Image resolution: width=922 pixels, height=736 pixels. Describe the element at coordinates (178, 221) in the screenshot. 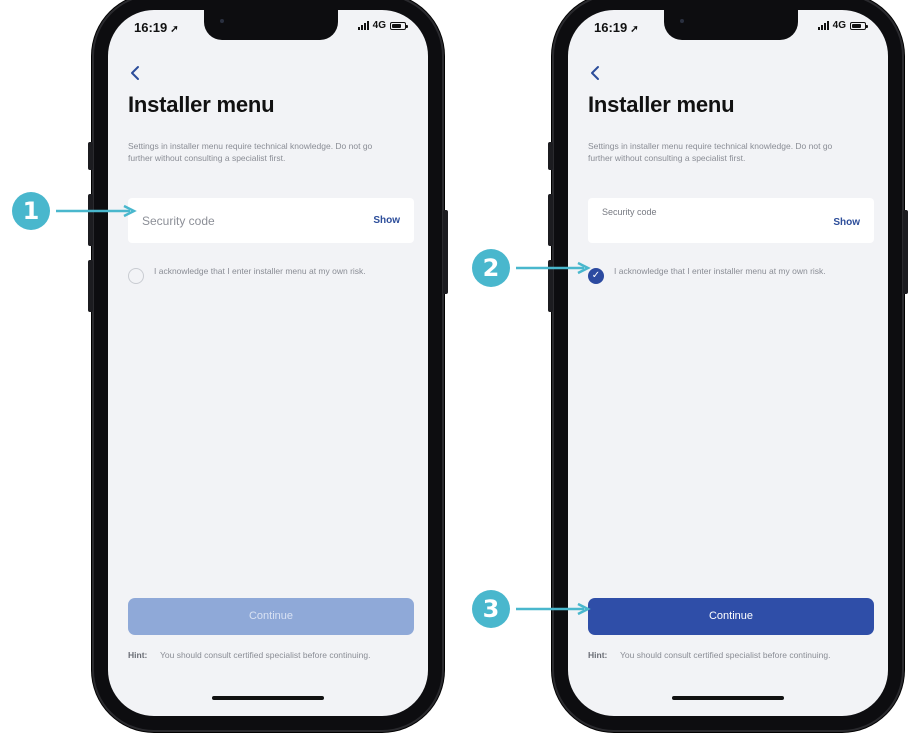

I see `security-code-input: Security code` at that location.